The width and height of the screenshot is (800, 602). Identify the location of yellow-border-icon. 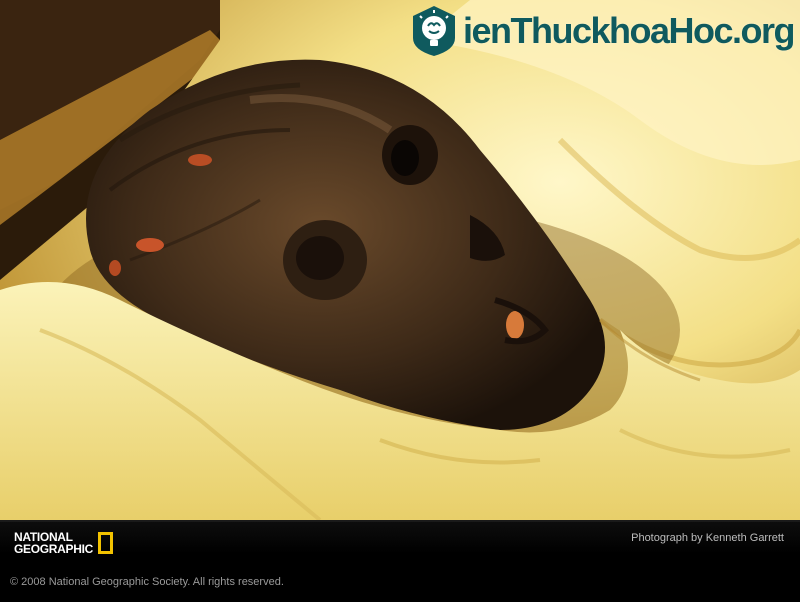
(106, 543).